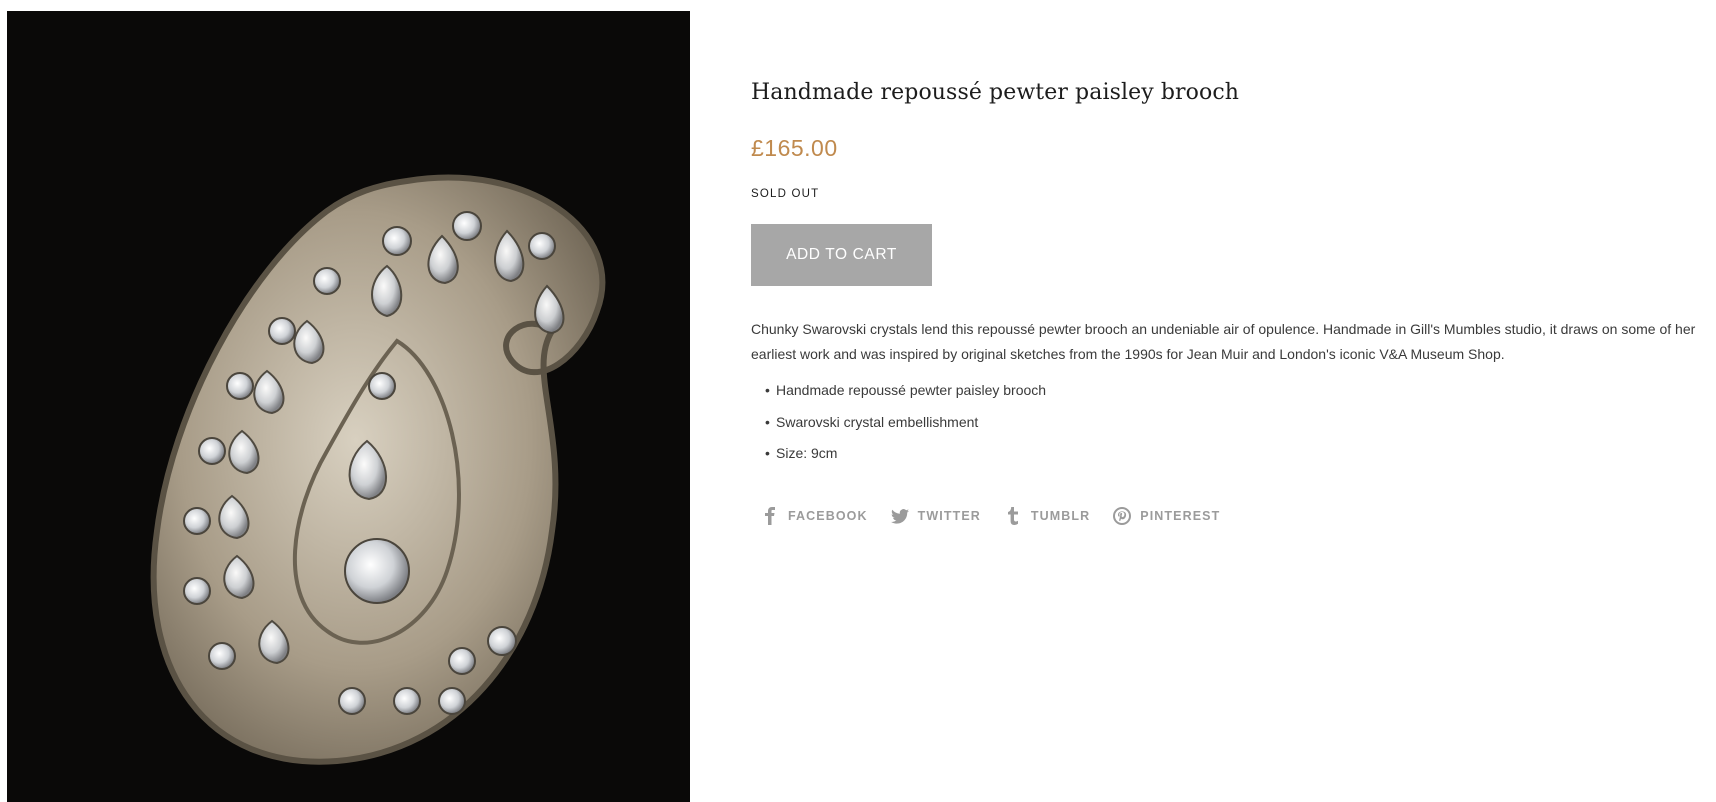 The height and width of the screenshot is (802, 1716). Describe the element at coordinates (949, 516) in the screenshot. I see `share-label: TWITTER` at that location.